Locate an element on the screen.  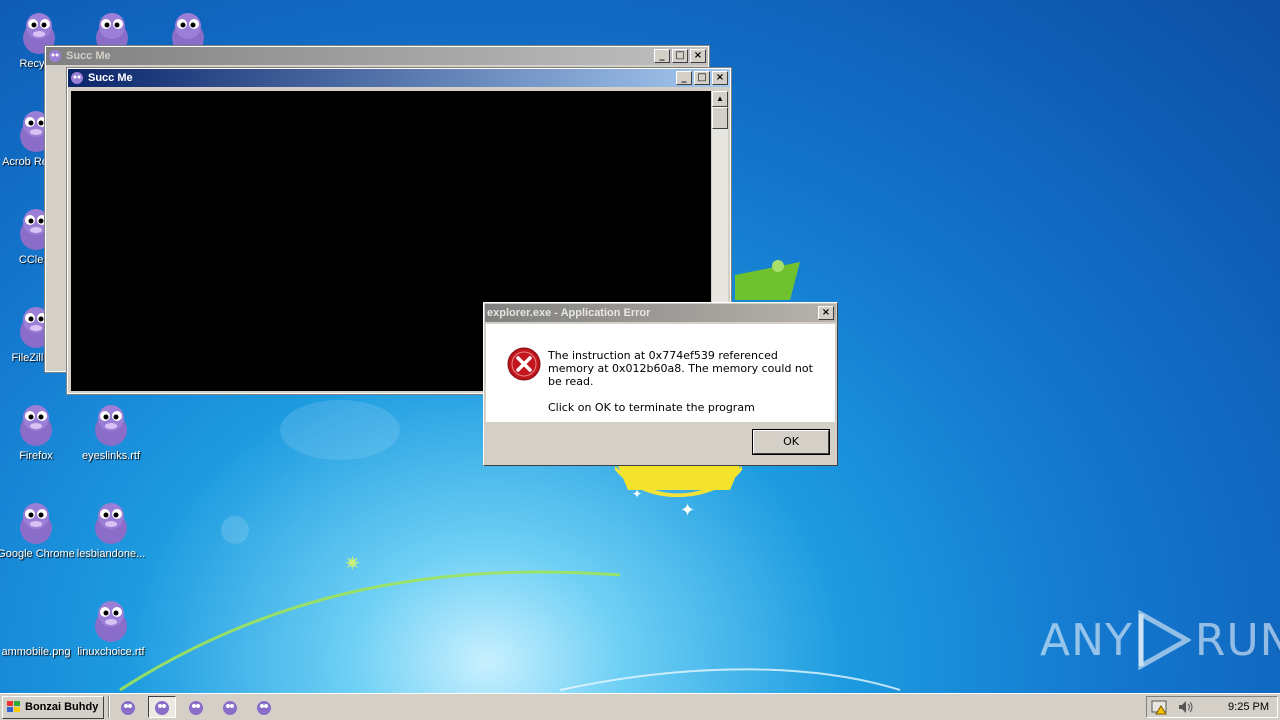
taskbar: Bonzai Buhdy 9:25 PM is located at coordinates (640, 706).